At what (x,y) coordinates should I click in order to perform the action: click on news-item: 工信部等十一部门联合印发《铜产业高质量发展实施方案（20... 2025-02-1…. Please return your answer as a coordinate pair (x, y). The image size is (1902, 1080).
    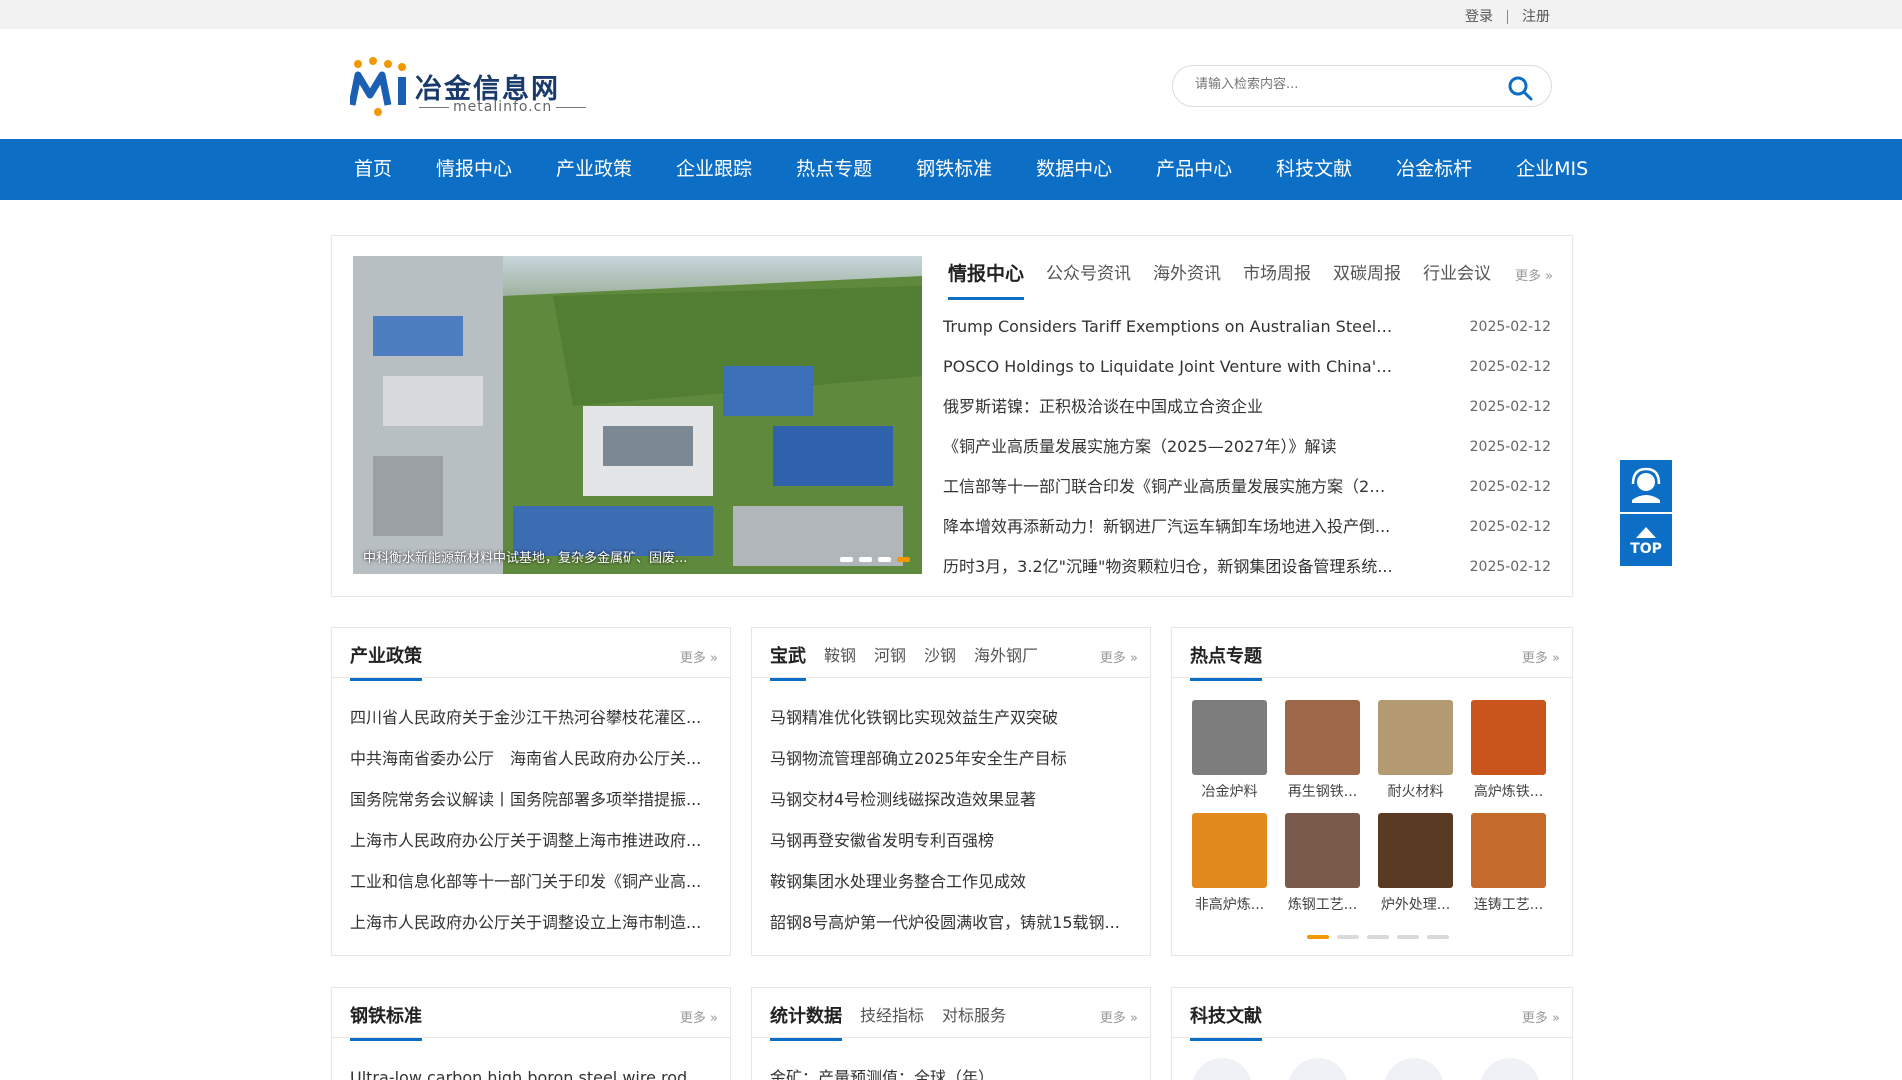
    Looking at the image, I should click on (1247, 487).